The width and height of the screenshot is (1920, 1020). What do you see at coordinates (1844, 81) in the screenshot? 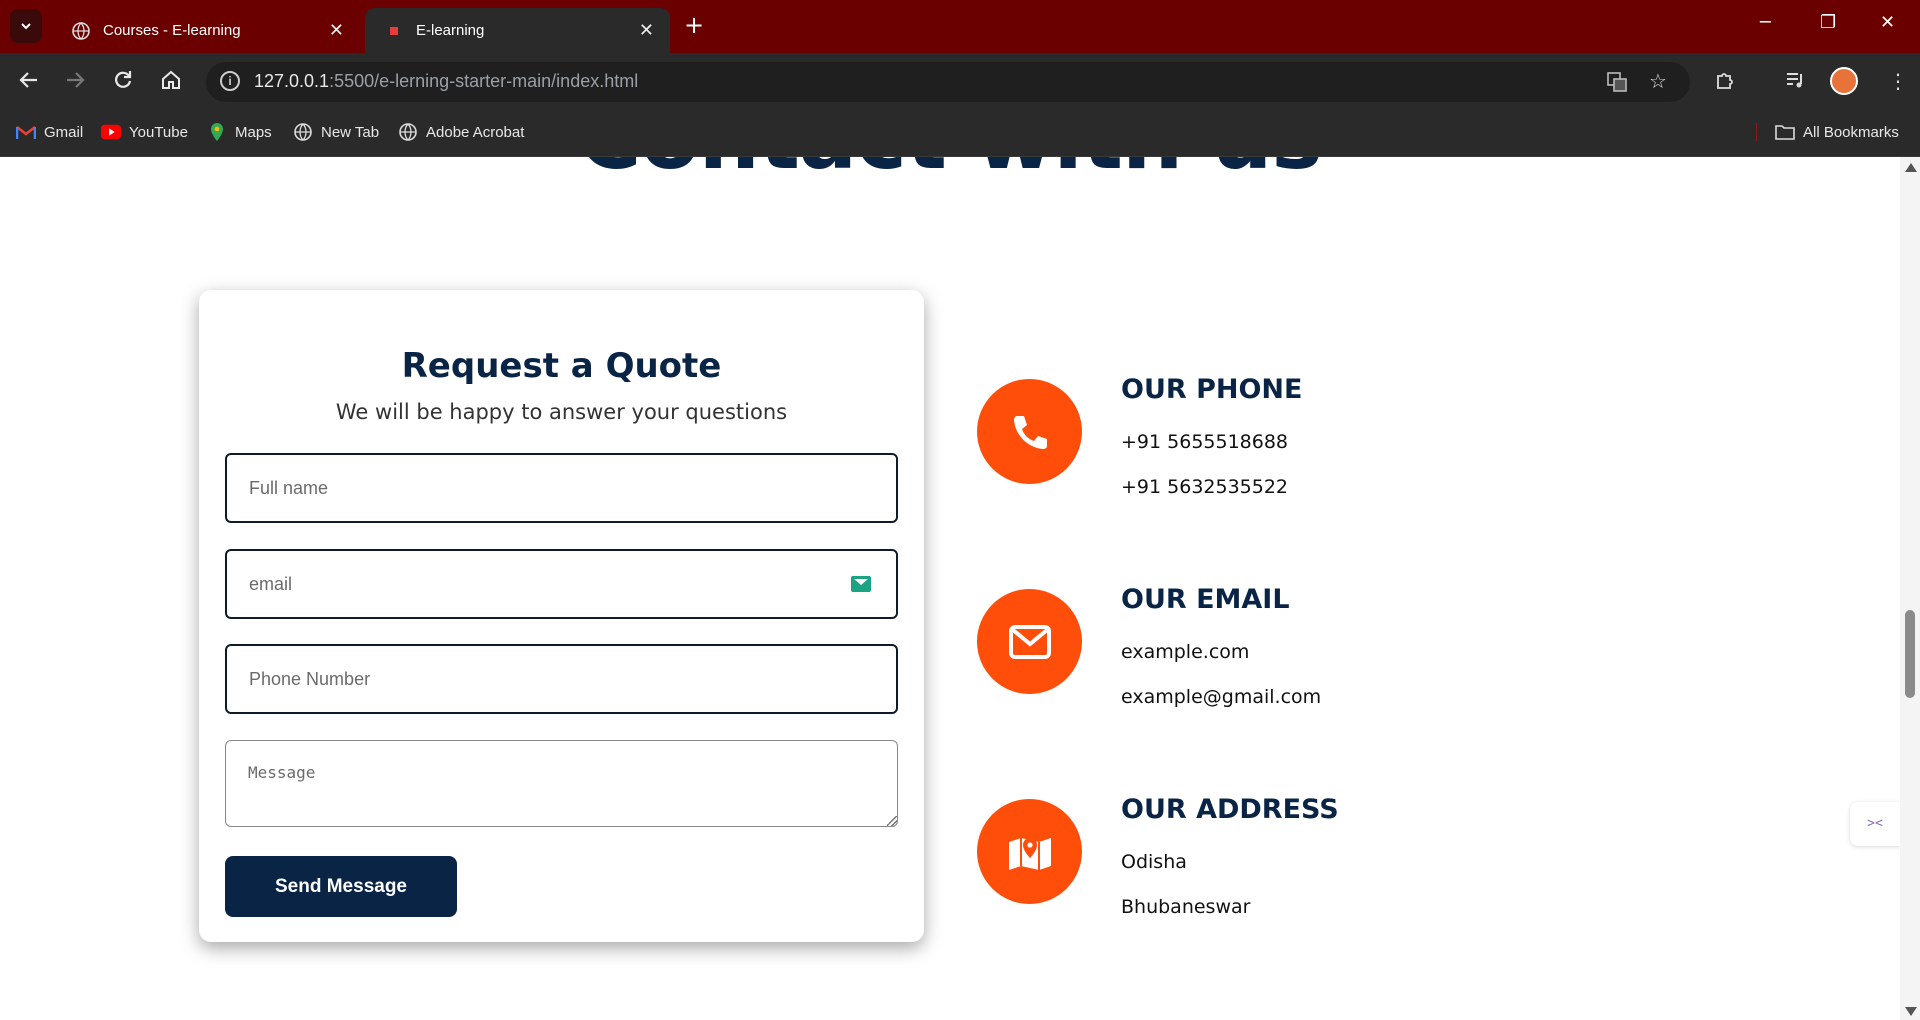
I see `profile-avatar` at bounding box center [1844, 81].